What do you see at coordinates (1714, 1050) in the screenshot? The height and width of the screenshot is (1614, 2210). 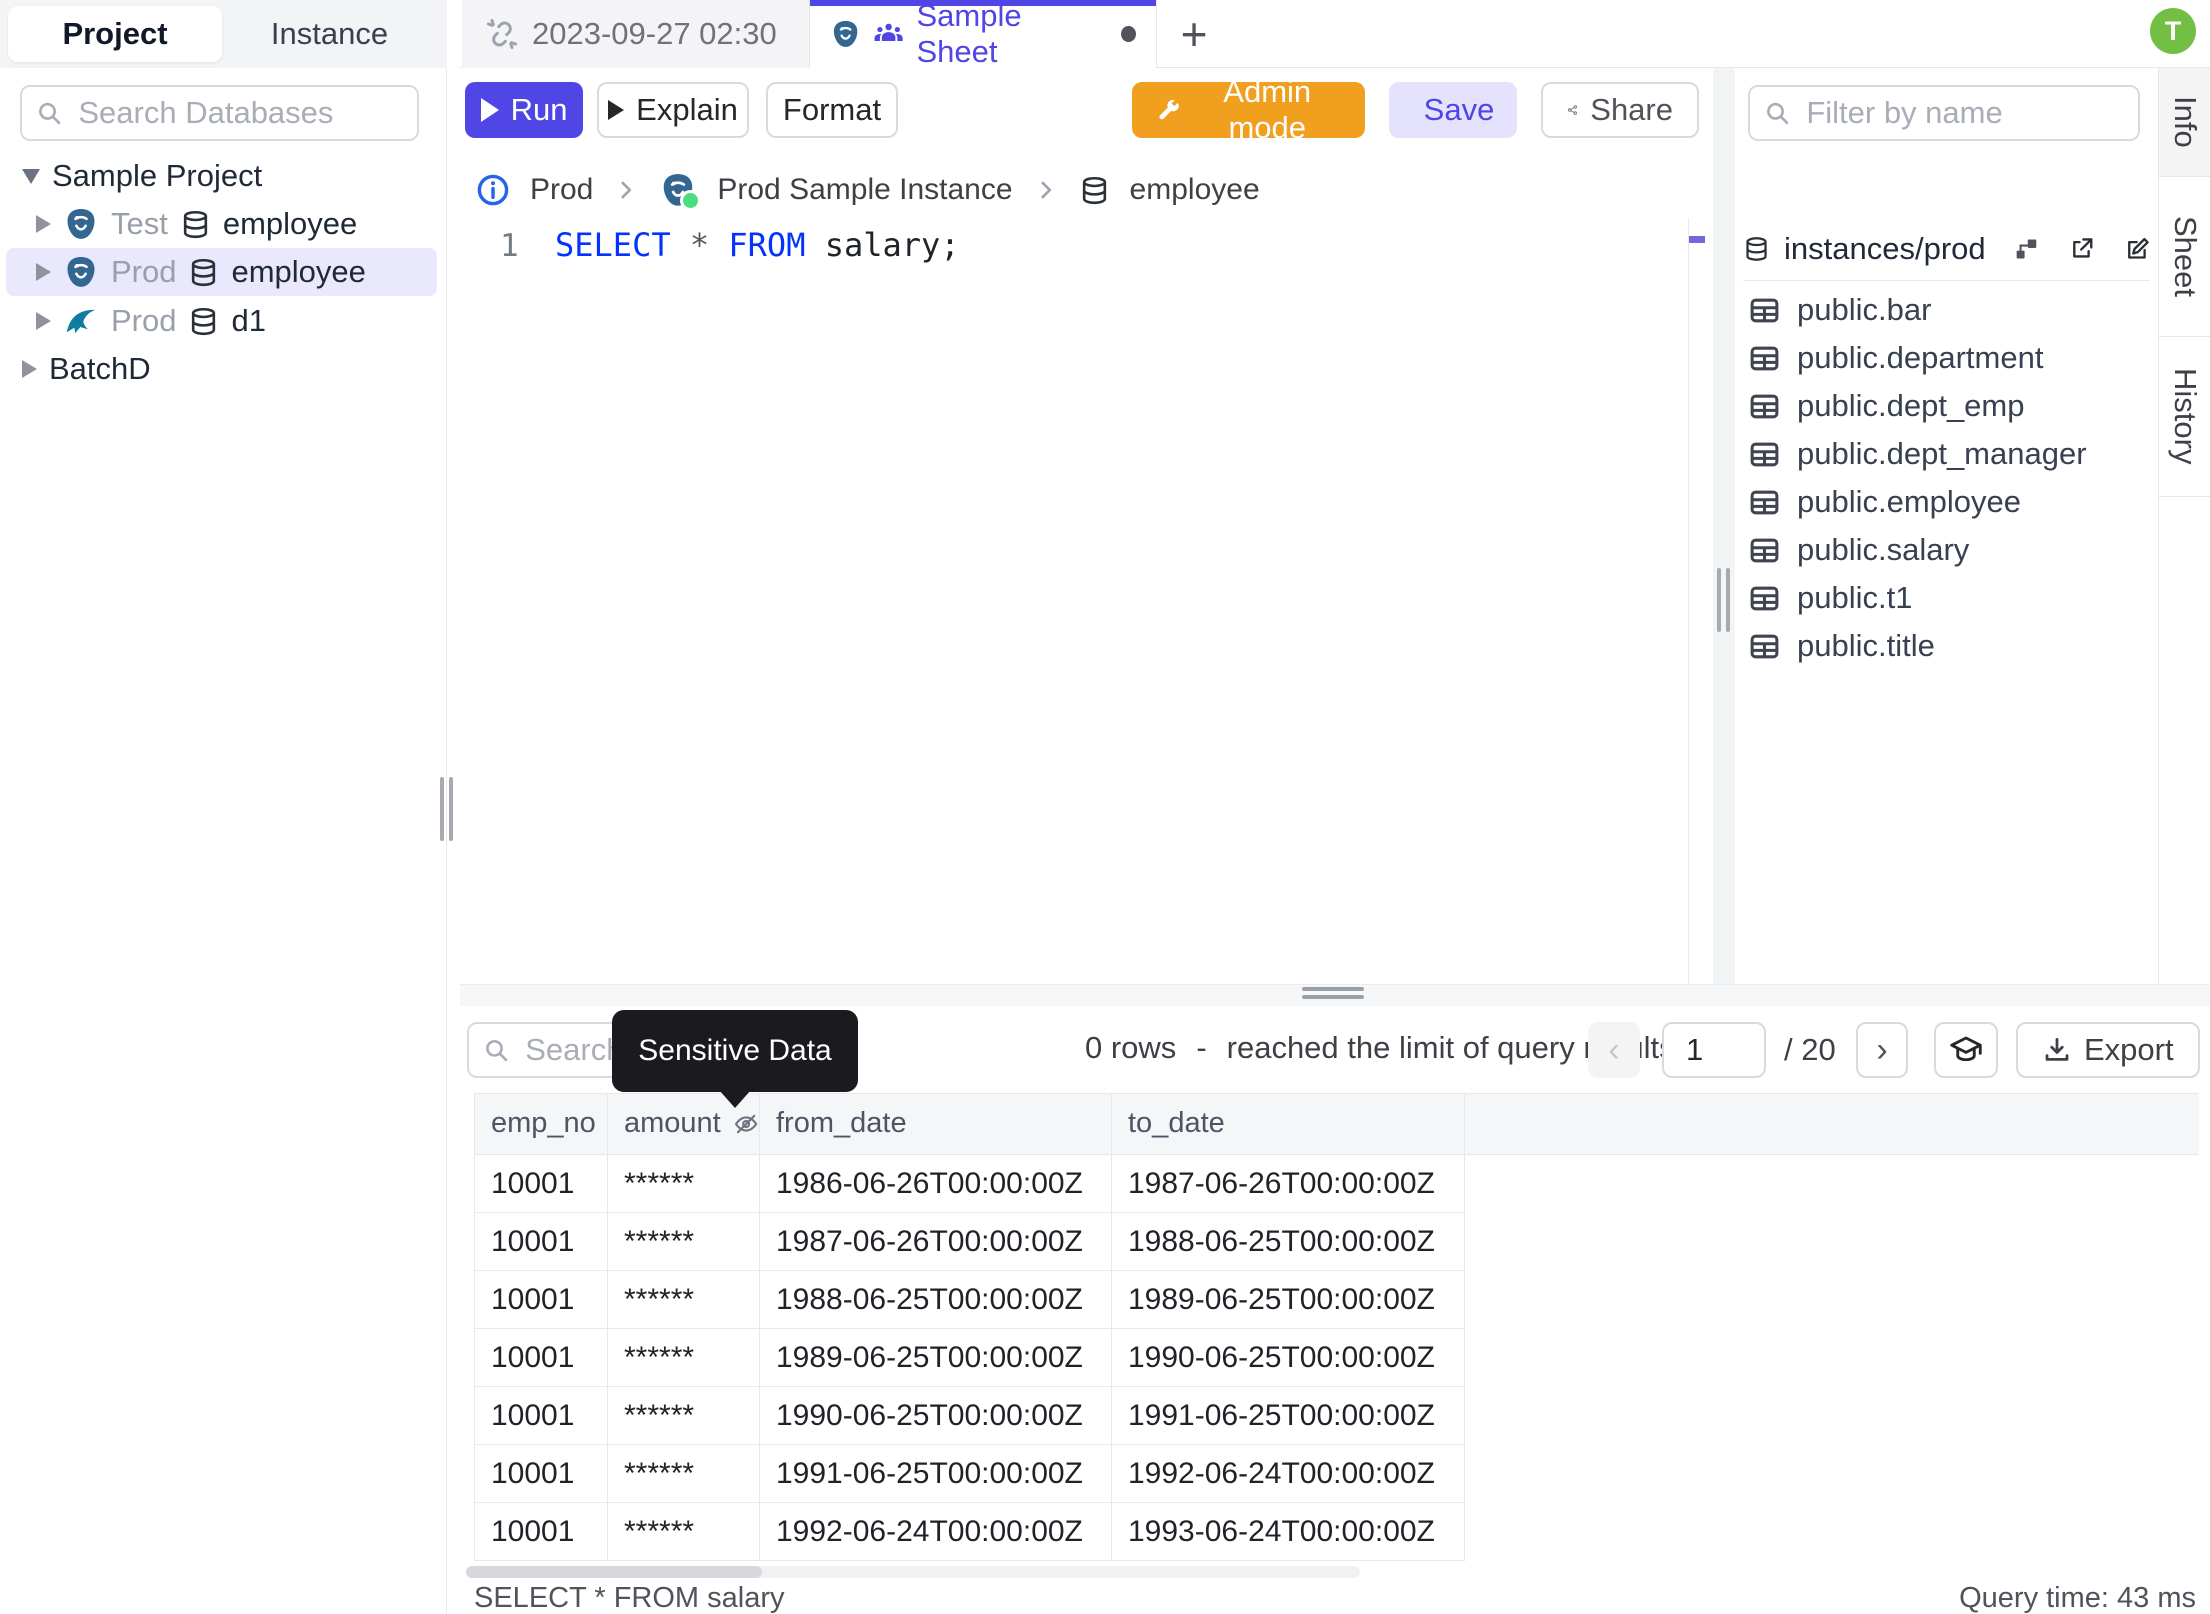 I see `page-number-input` at bounding box center [1714, 1050].